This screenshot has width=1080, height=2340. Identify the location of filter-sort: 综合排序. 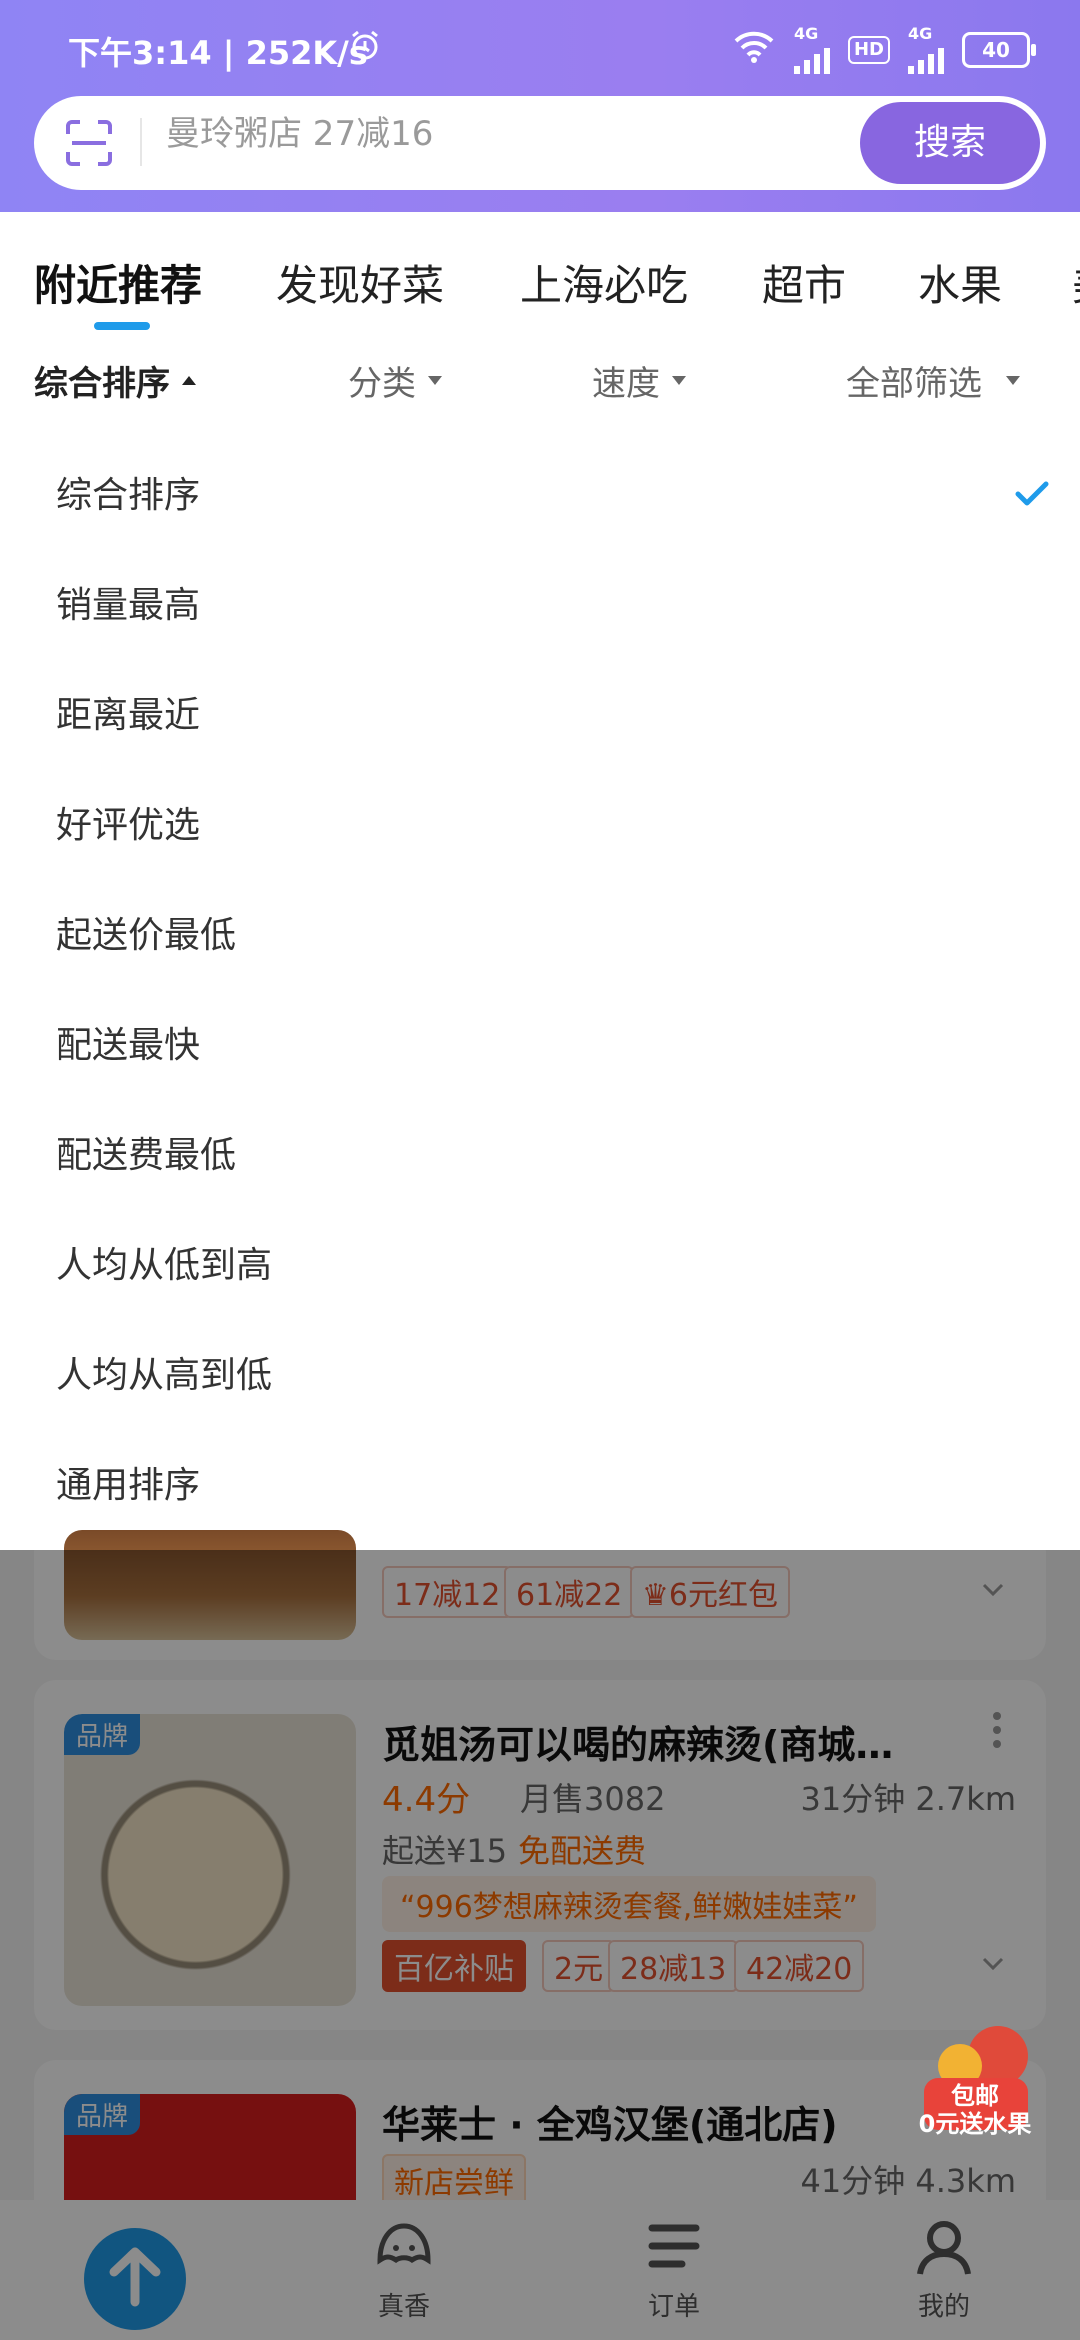
(115, 380).